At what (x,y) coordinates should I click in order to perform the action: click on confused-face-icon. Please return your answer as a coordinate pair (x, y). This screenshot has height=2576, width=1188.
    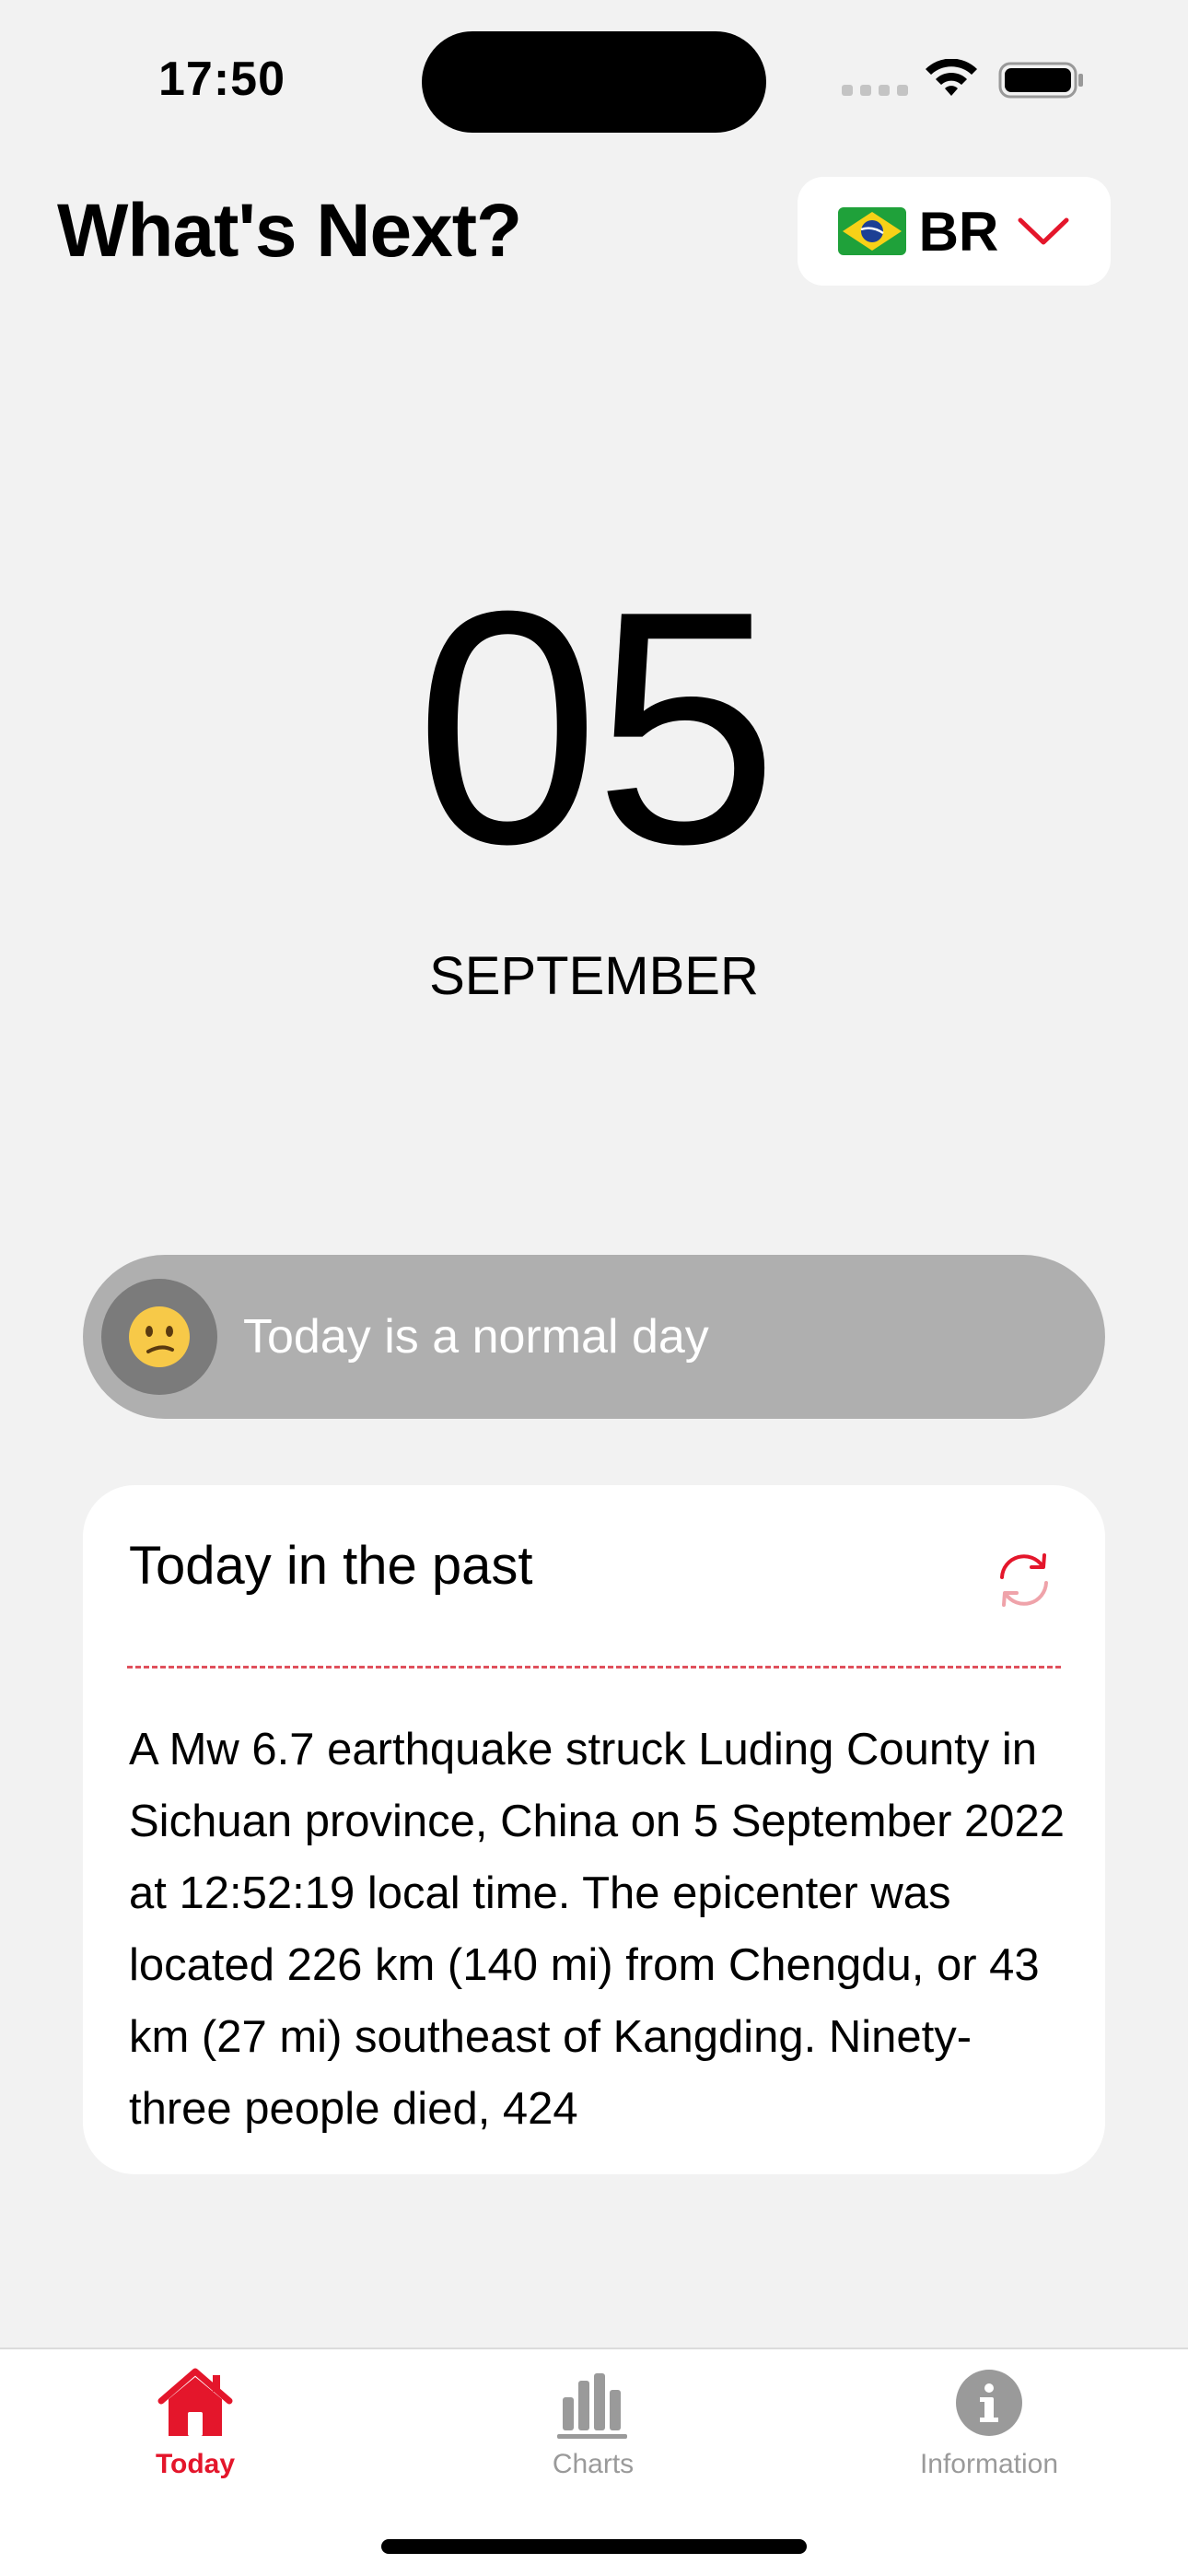
    Looking at the image, I should click on (160, 1336).